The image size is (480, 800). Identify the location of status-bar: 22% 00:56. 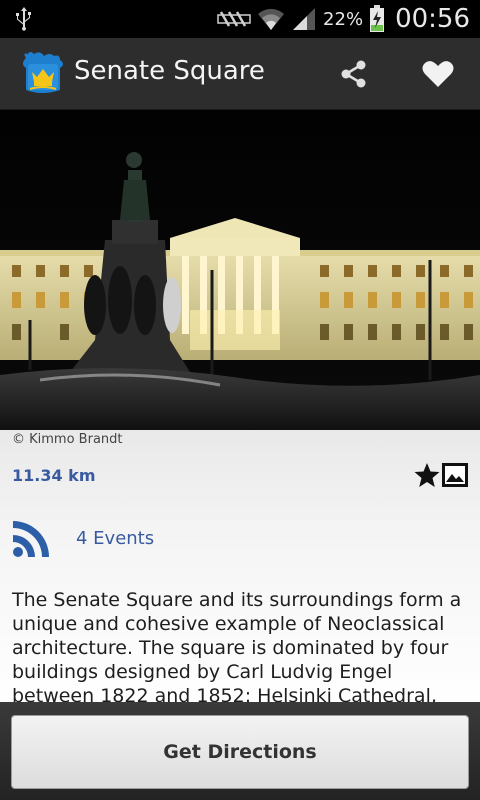
(240, 19).